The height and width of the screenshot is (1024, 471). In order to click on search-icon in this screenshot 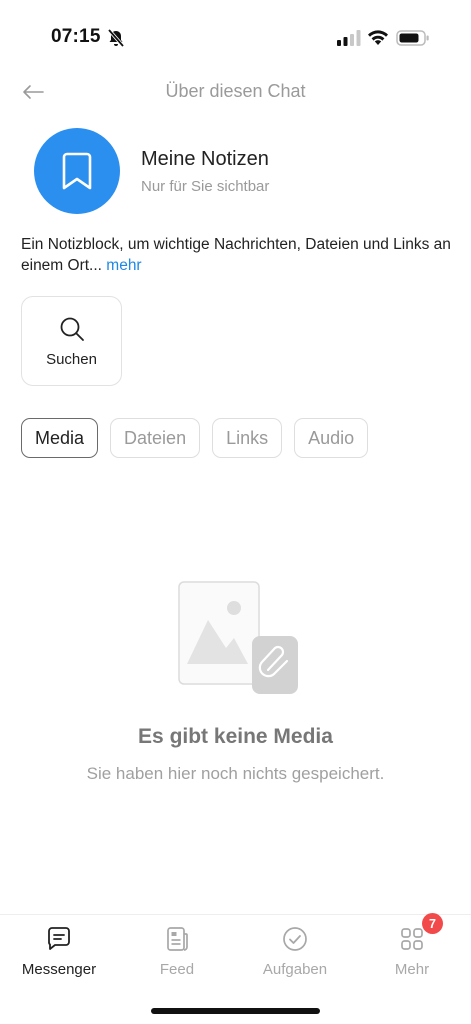, I will do `click(72, 329)`.